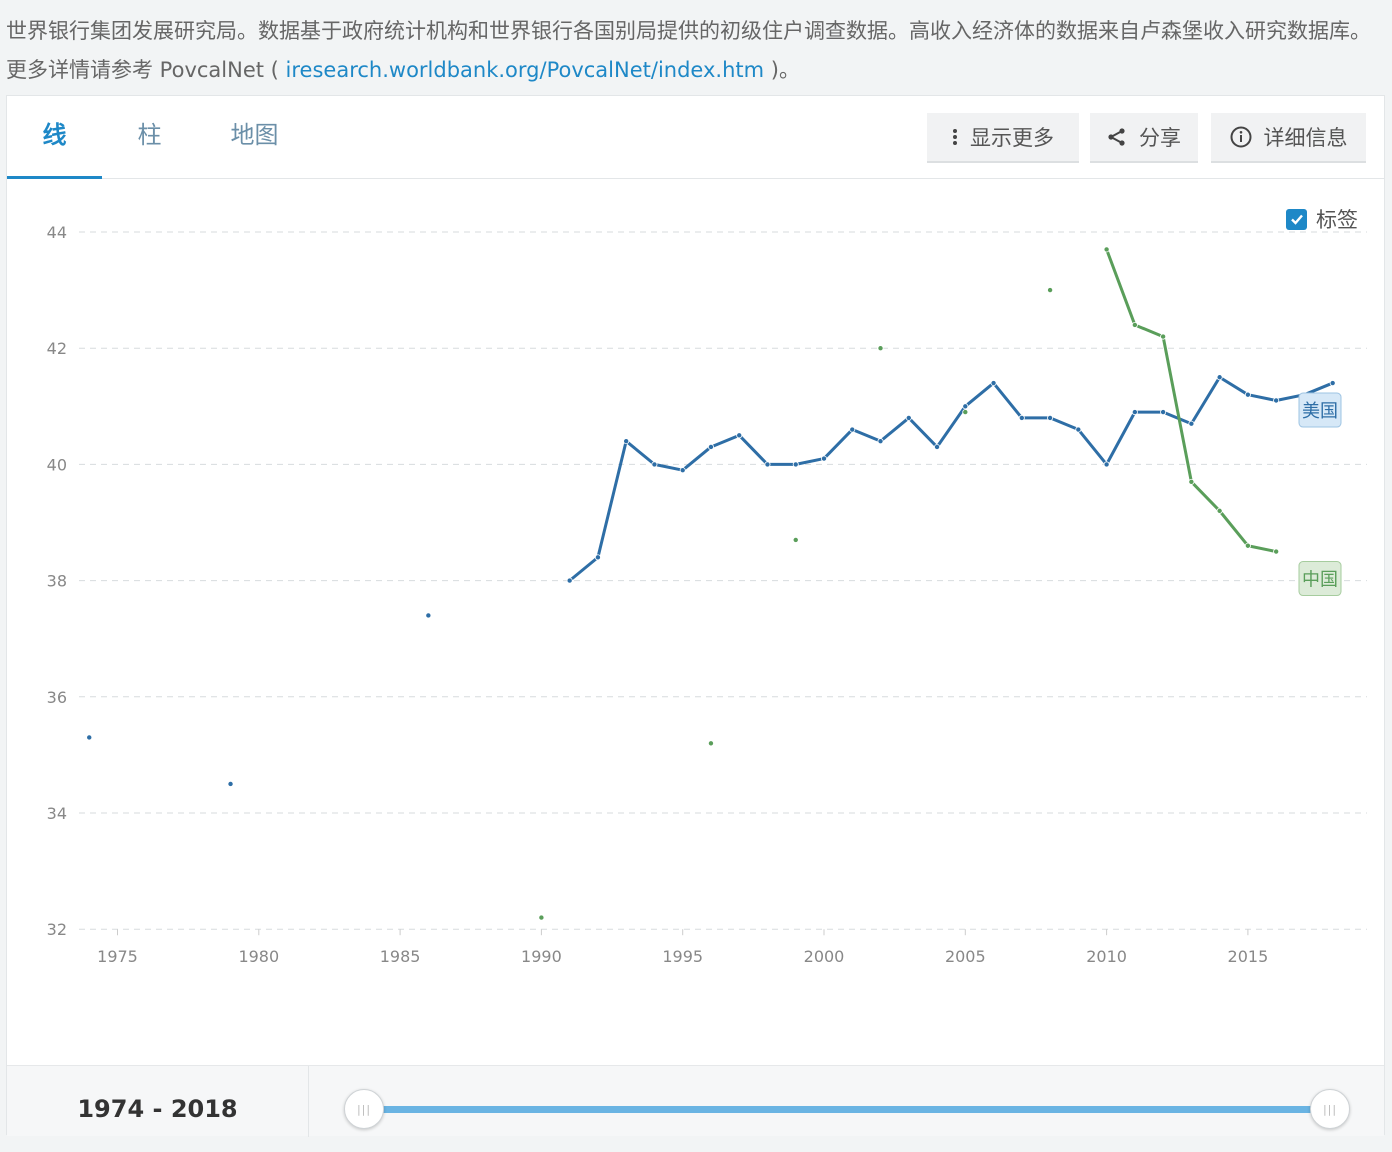 The height and width of the screenshot is (1152, 1392). I want to click on labels-toggle-label: 标签, so click(1337, 220).